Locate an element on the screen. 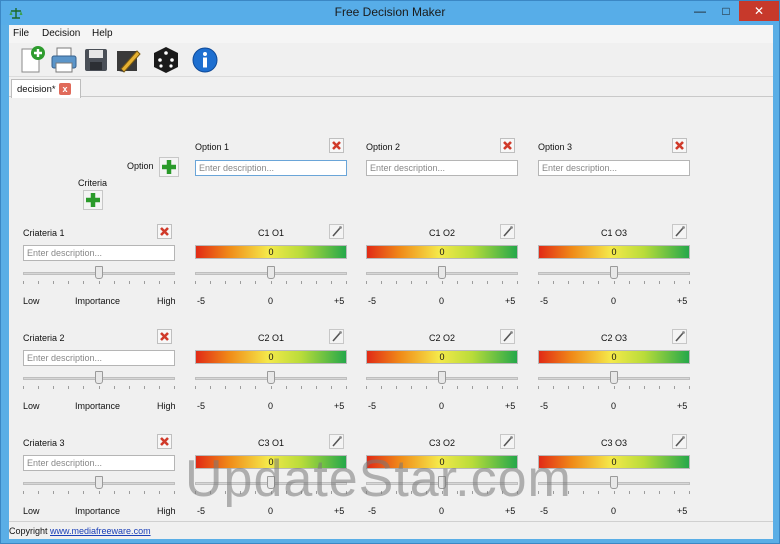  edit-icon is located at coordinates (128, 60).